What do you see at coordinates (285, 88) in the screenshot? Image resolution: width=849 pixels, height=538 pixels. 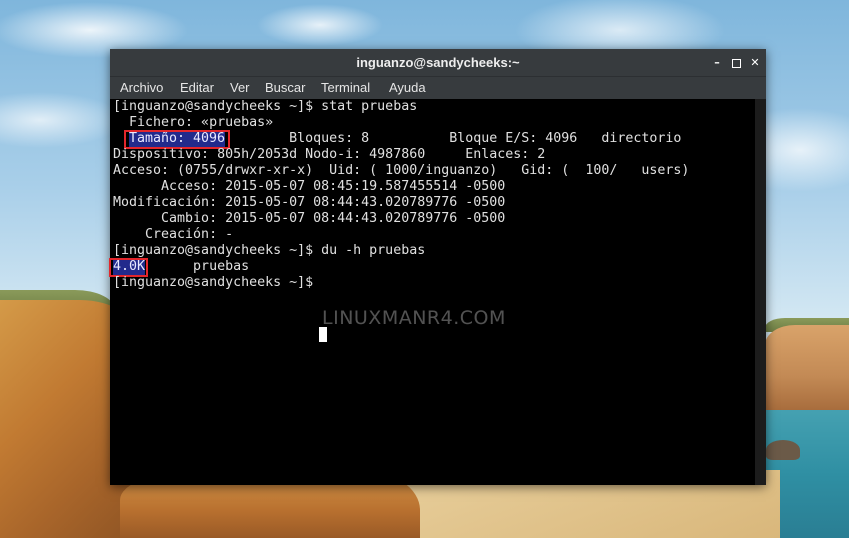 I see `menu-buscar: Buscar` at bounding box center [285, 88].